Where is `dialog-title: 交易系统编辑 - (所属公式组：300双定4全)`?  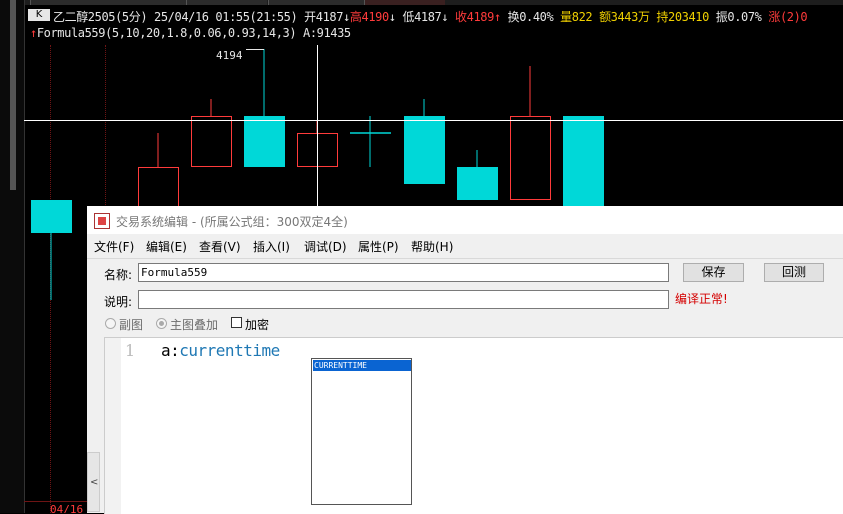 dialog-title: 交易系统编辑 - (所属公式组：300双定4全) is located at coordinates (232, 222).